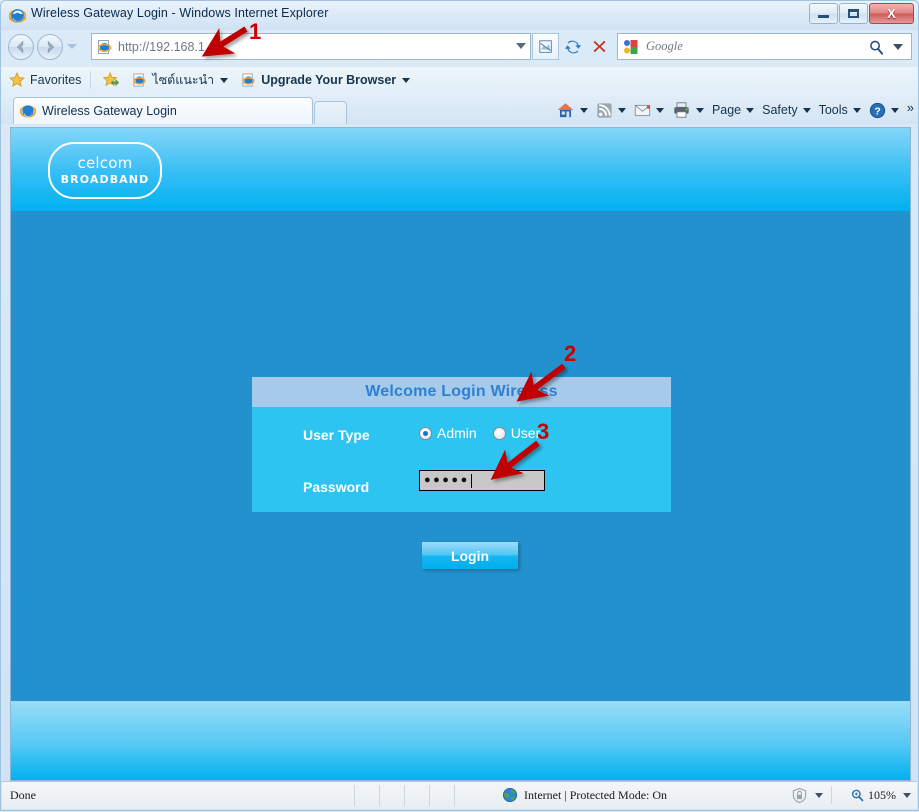  What do you see at coordinates (611, 110) in the screenshot?
I see `feeds-button` at bounding box center [611, 110].